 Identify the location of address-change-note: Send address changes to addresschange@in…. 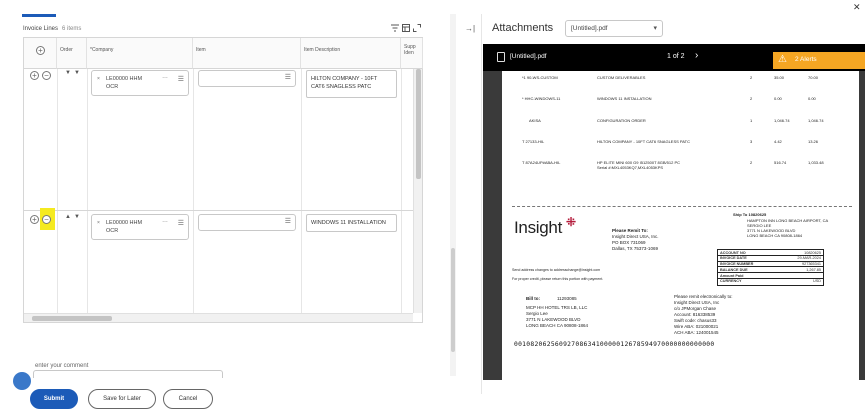
(556, 270).